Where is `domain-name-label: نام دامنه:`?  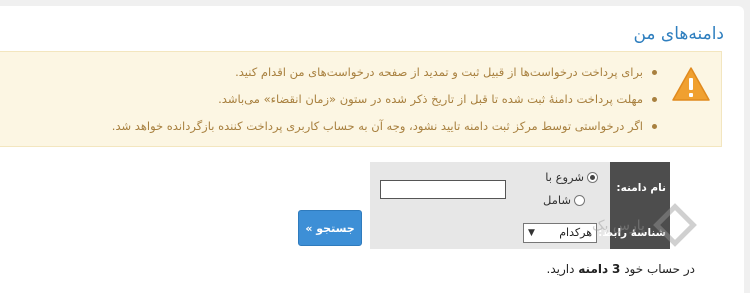 domain-name-label: نام دامنه: is located at coordinates (641, 188).